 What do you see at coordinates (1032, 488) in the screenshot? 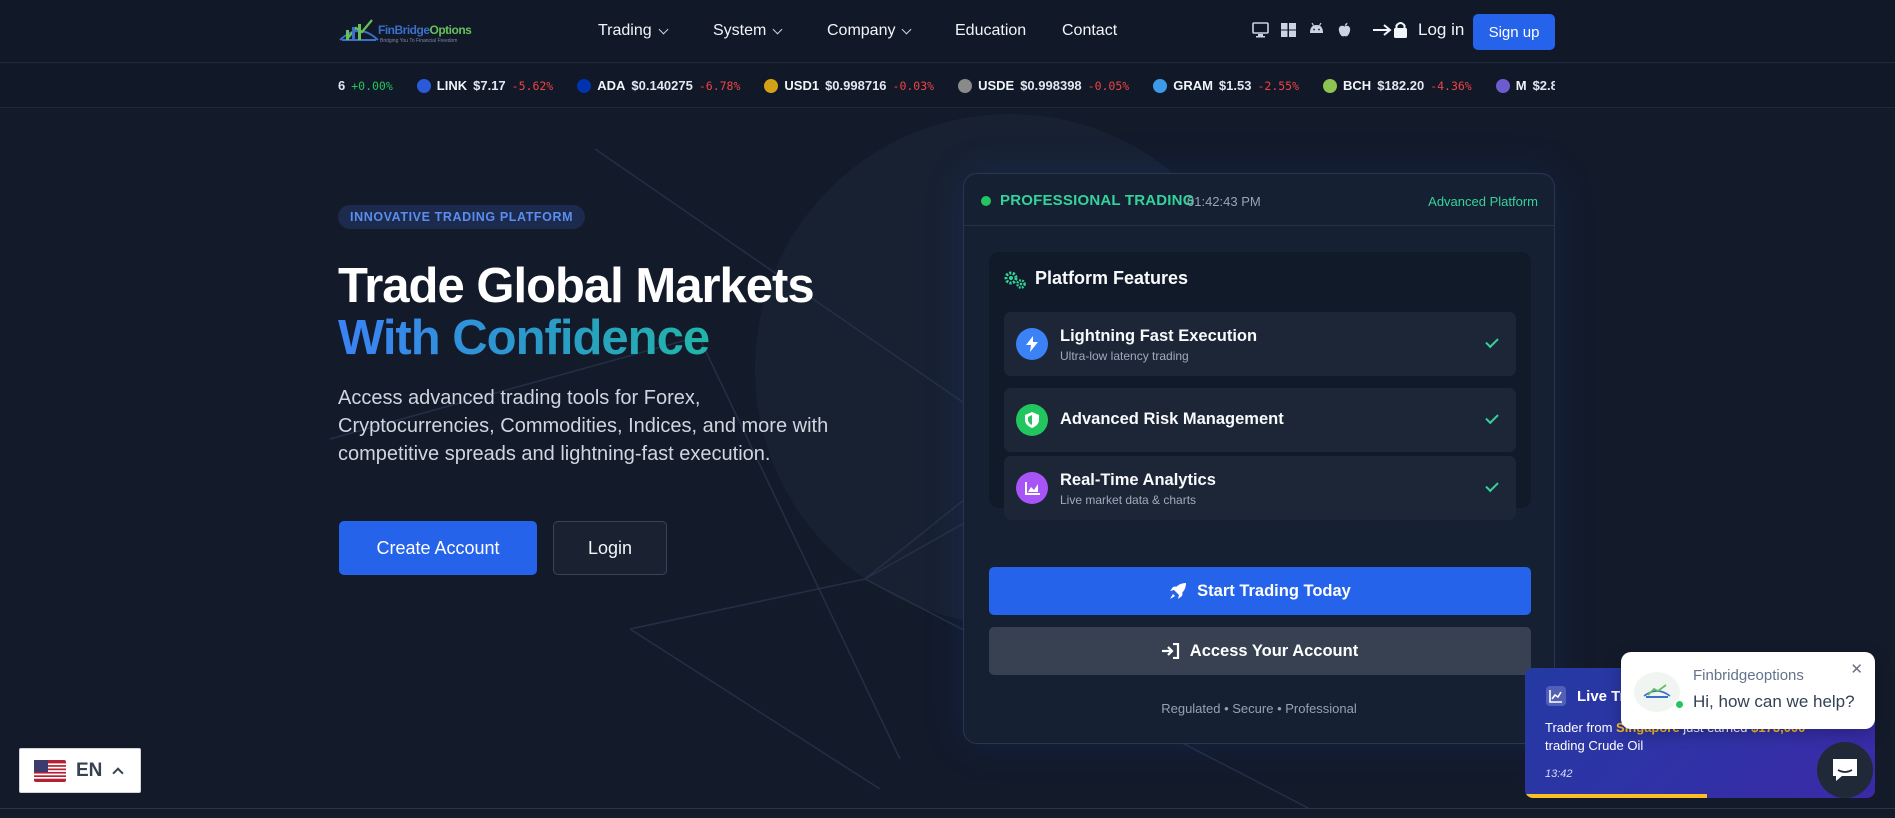
I see `chart-icon` at bounding box center [1032, 488].